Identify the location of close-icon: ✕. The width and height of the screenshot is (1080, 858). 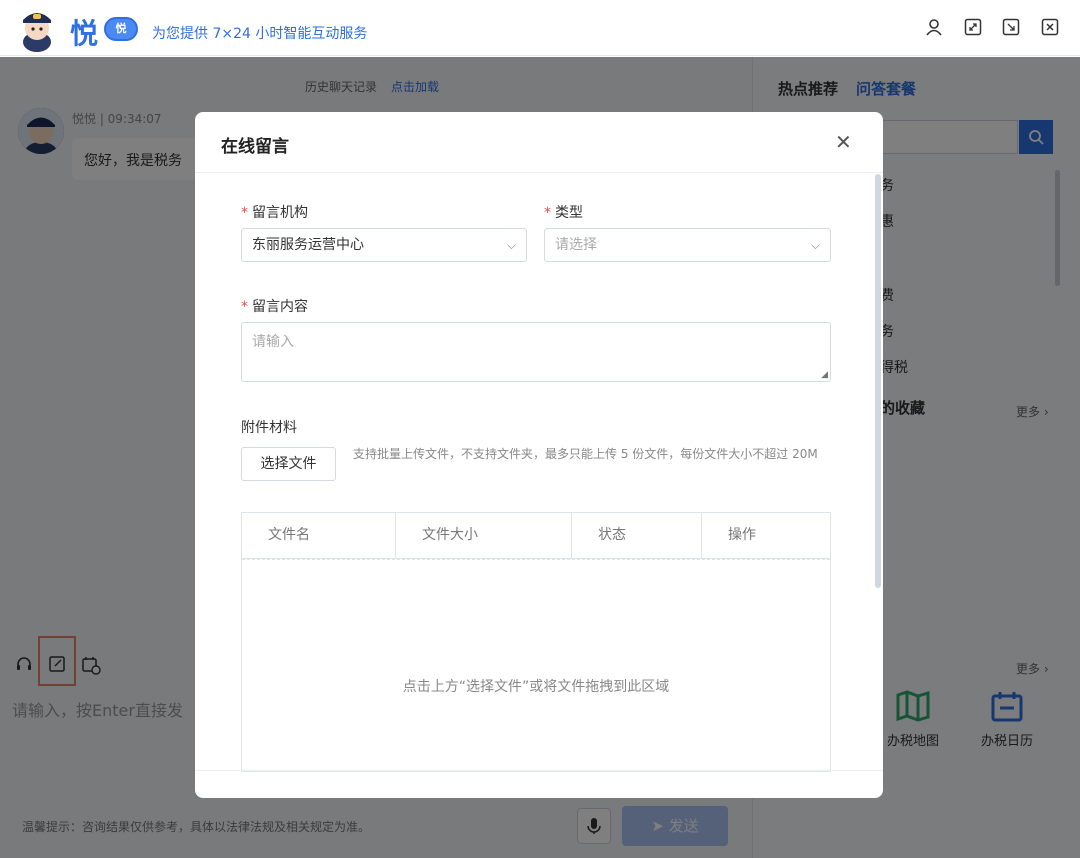
(843, 142).